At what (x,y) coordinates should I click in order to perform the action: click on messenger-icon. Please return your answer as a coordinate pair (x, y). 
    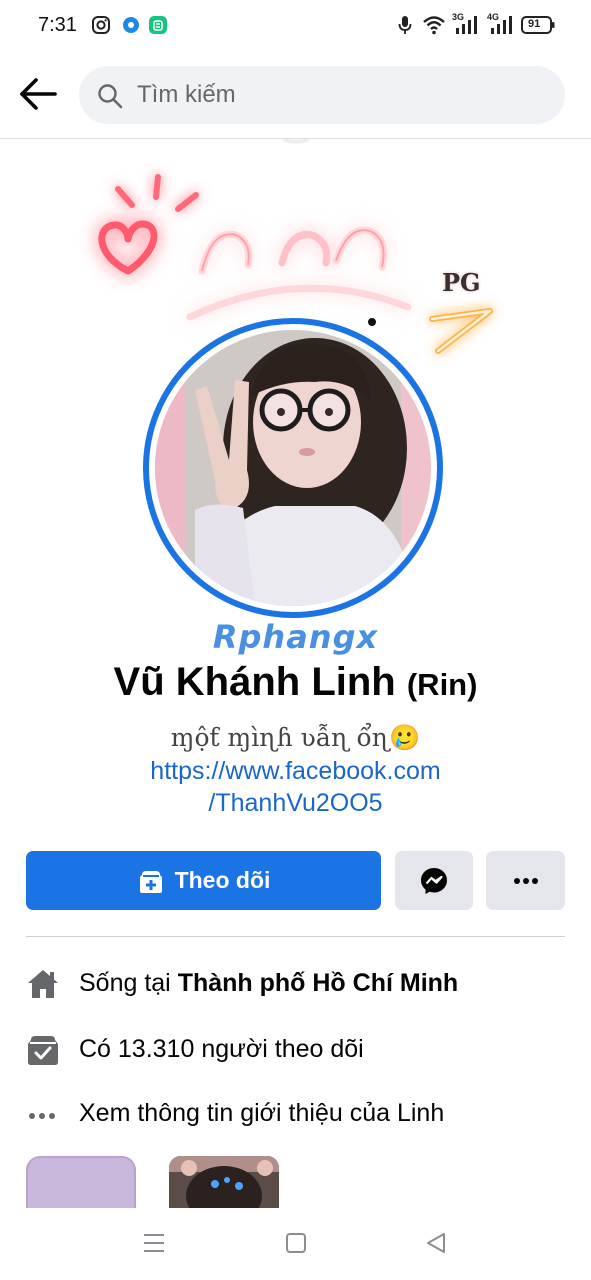
    Looking at the image, I should click on (434, 880).